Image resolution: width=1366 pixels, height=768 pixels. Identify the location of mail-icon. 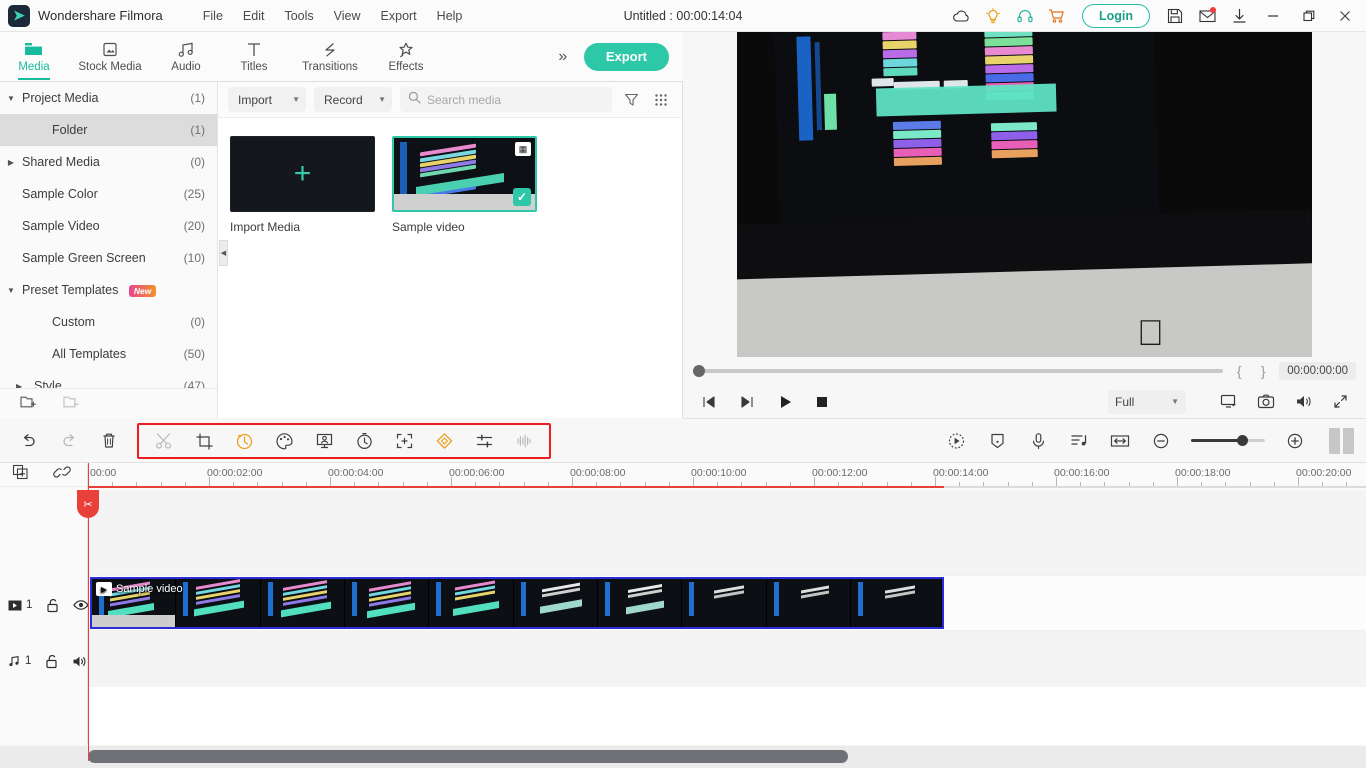
(1207, 16).